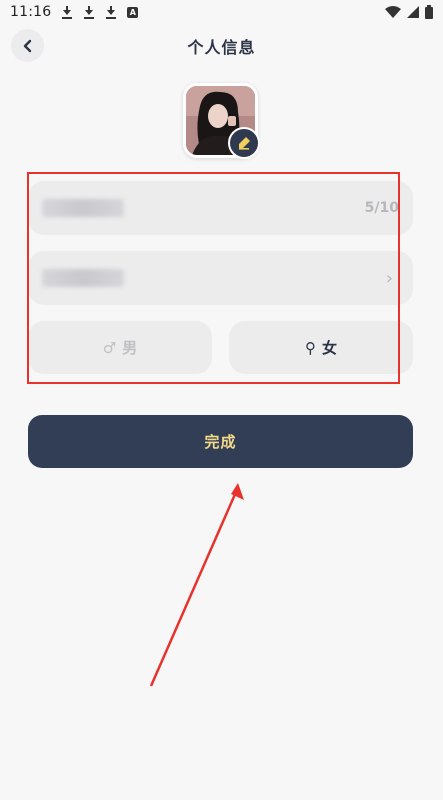 The image size is (443, 800). I want to click on female-symbol-icon: ⚲, so click(310, 347).